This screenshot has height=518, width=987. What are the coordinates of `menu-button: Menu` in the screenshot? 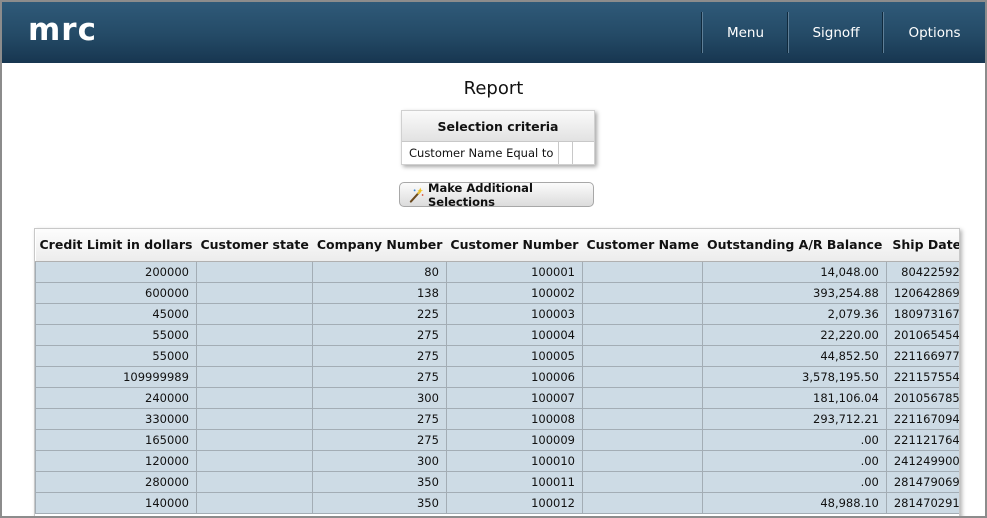 It's located at (745, 32).